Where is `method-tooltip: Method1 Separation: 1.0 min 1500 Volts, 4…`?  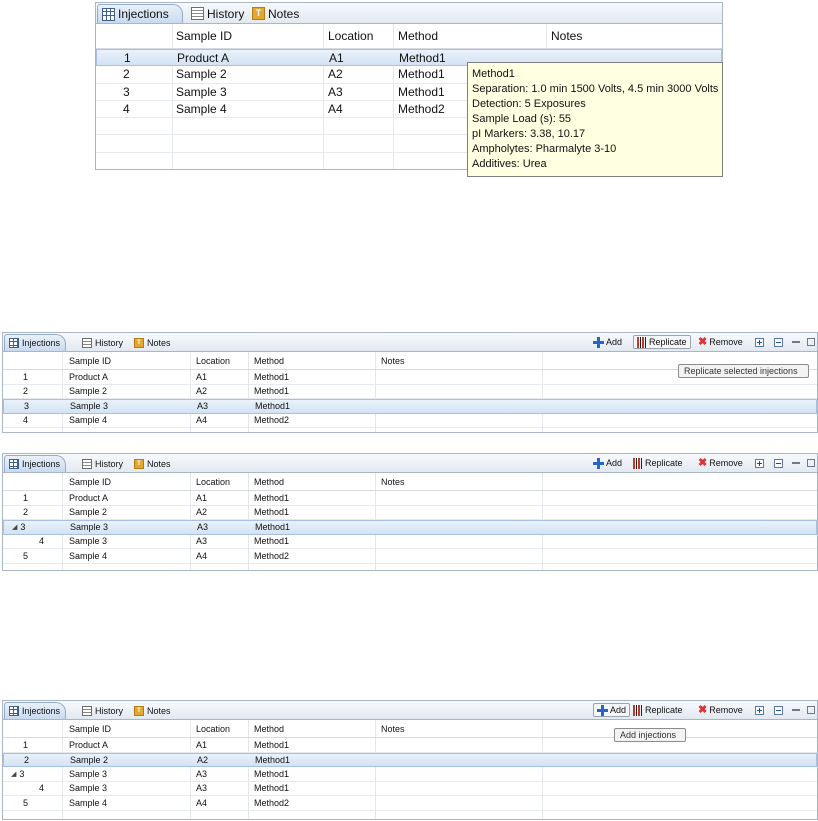 method-tooltip: Method1 Separation: 1.0 min 1500 Volts, 4… is located at coordinates (595, 119).